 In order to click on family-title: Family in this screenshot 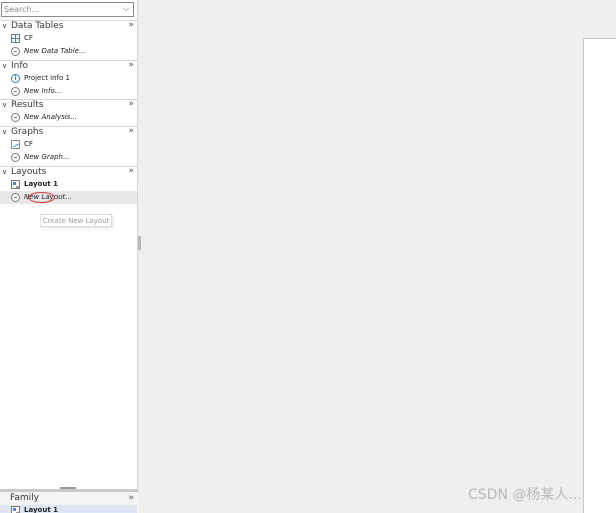, I will do `click(24, 498)`.